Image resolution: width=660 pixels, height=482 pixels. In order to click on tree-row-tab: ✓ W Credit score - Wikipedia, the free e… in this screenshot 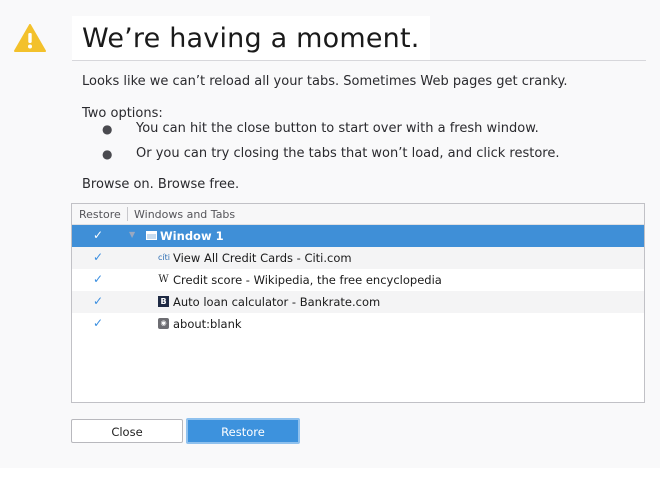, I will do `click(358, 280)`.